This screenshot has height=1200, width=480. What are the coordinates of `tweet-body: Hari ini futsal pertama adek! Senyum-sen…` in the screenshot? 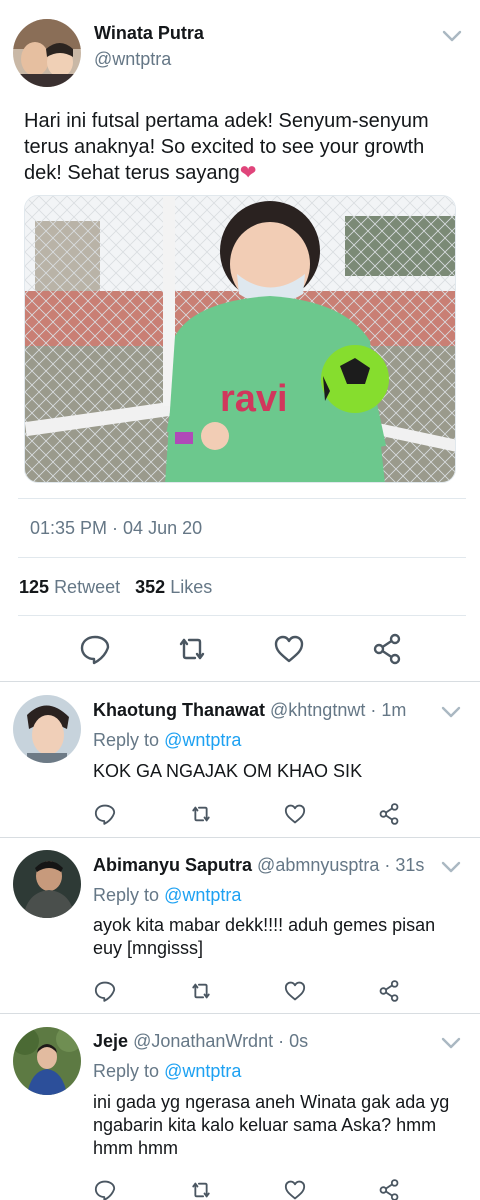 It's located at (226, 147).